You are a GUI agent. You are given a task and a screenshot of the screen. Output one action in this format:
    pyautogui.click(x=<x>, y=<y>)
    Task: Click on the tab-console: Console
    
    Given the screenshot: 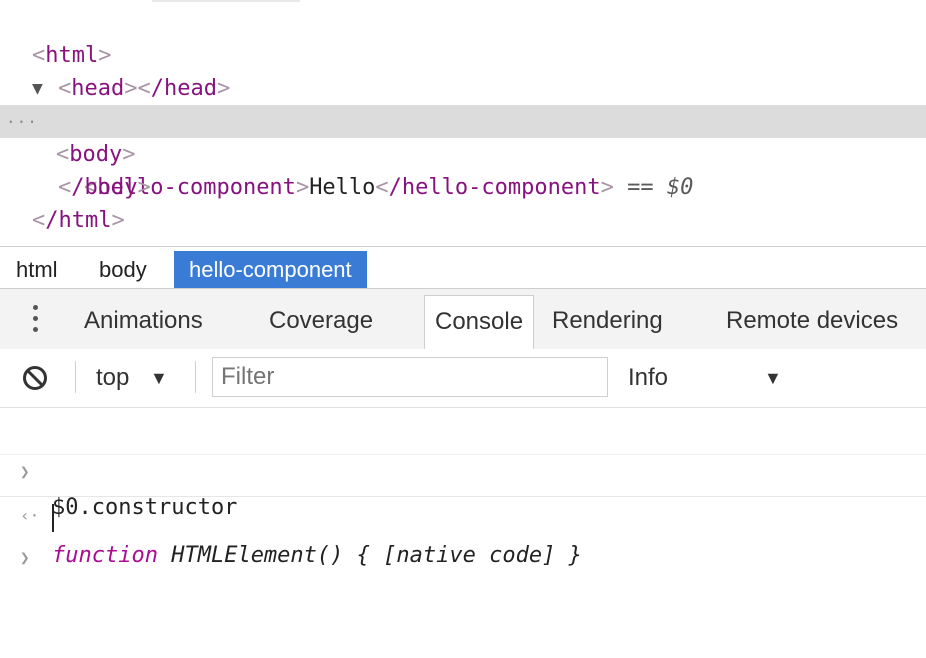 What is the action you would take?
    pyautogui.click(x=479, y=323)
    